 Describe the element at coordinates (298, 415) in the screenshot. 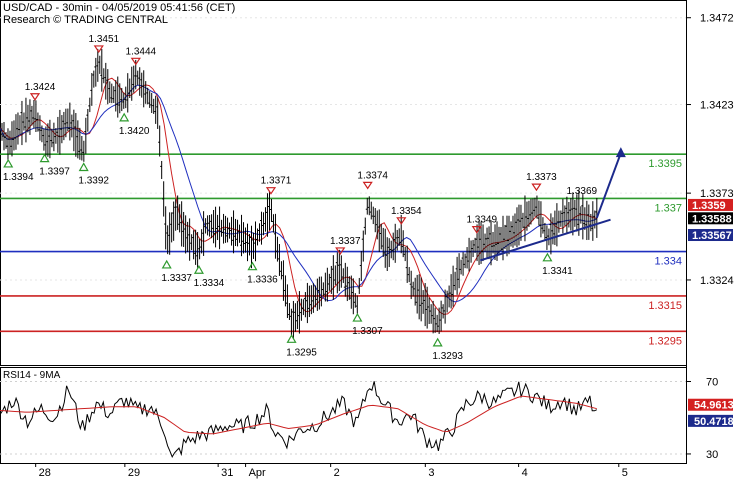

I see `rsi-ma-line` at that location.